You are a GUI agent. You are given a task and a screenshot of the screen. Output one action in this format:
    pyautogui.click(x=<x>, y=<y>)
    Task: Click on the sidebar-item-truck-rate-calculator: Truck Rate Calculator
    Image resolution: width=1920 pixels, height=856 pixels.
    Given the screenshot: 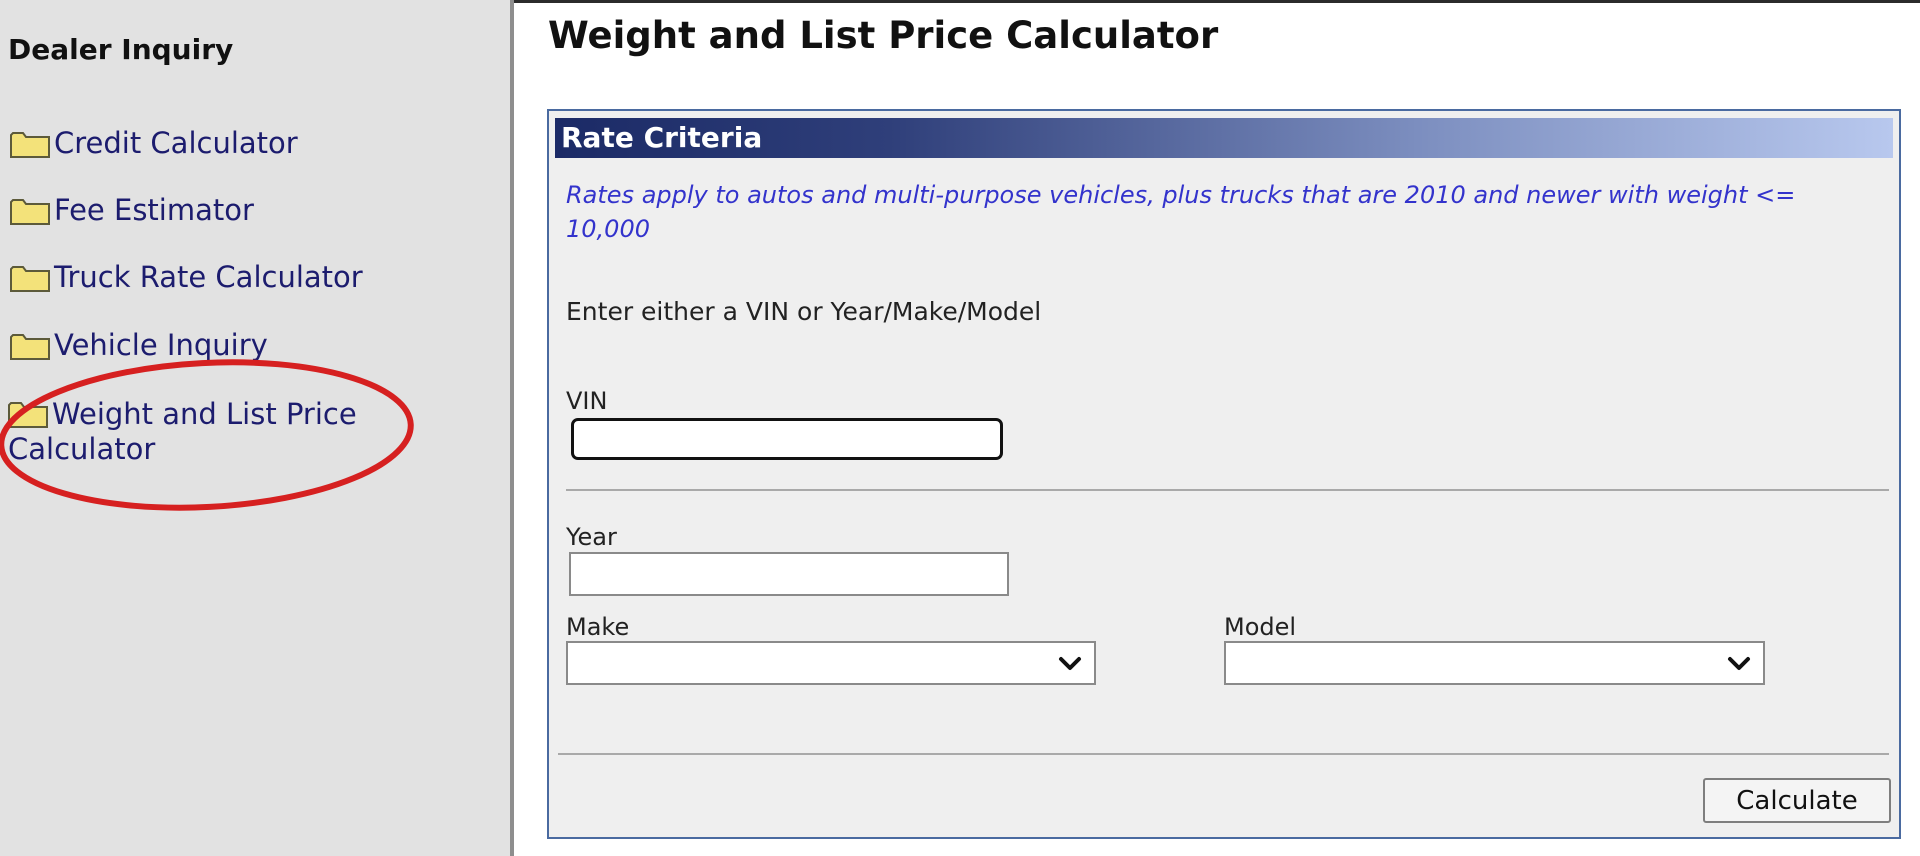 What is the action you would take?
    pyautogui.click(x=186, y=277)
    